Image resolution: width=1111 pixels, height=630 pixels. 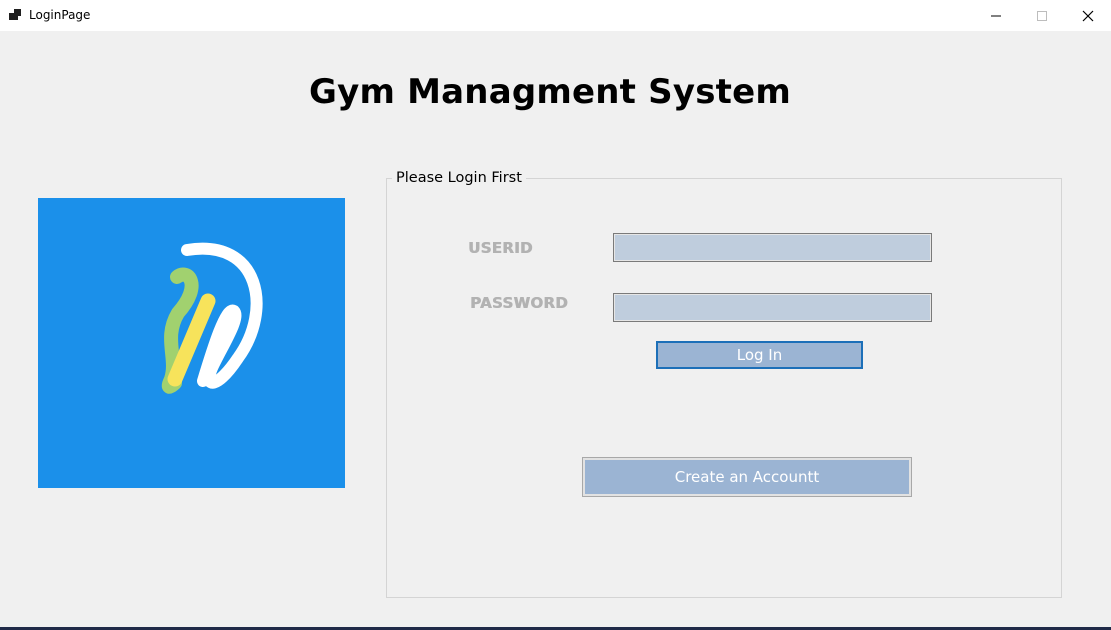 I want to click on close-button, so click(x=1088, y=15).